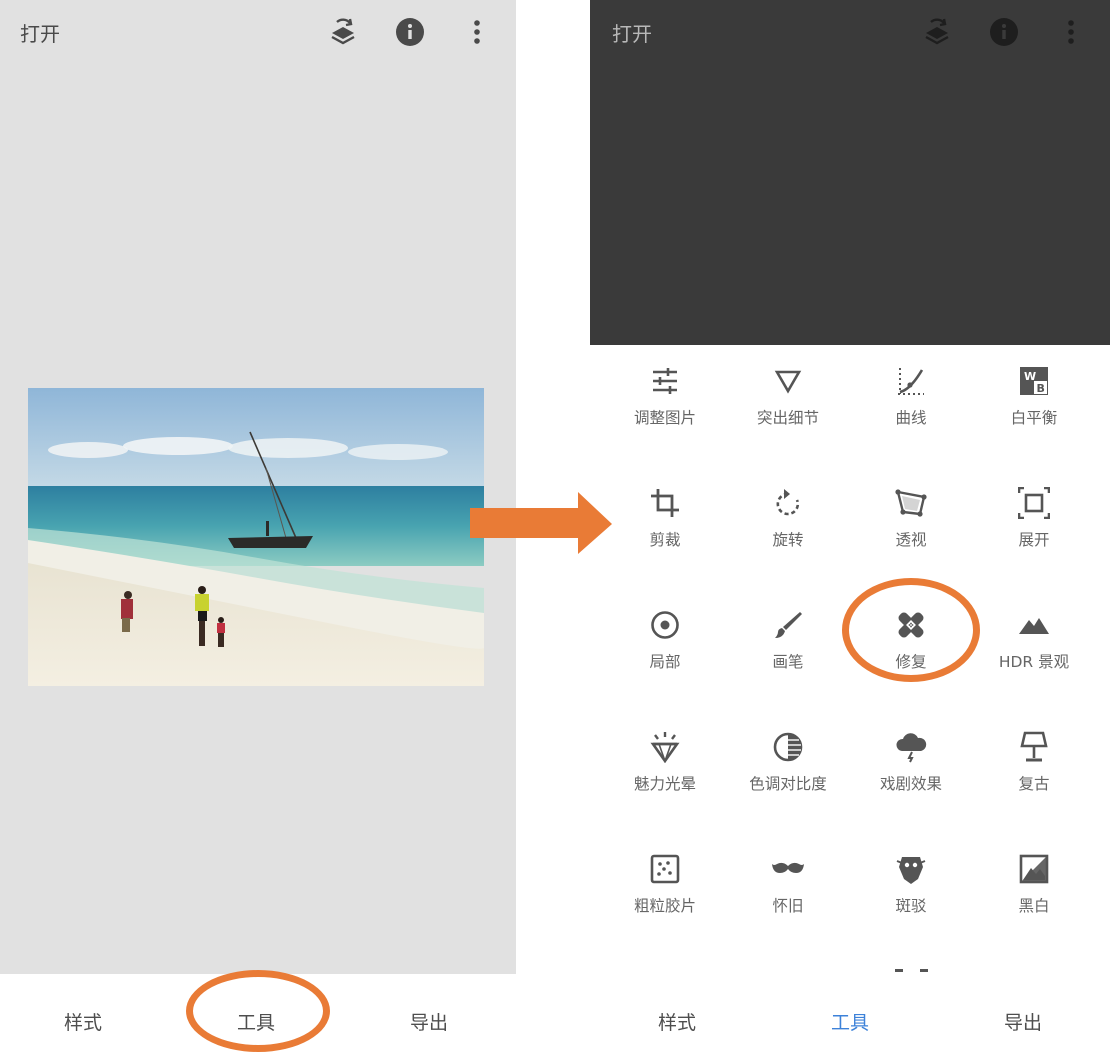  I want to click on retrolux-mustache-icon, so click(788, 869).